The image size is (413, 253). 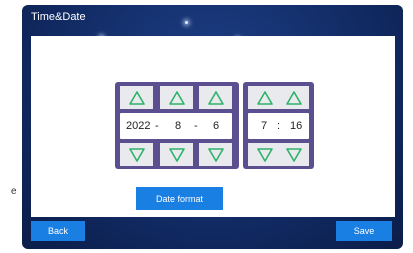 I want to click on day-value: 6, so click(x=216, y=126).